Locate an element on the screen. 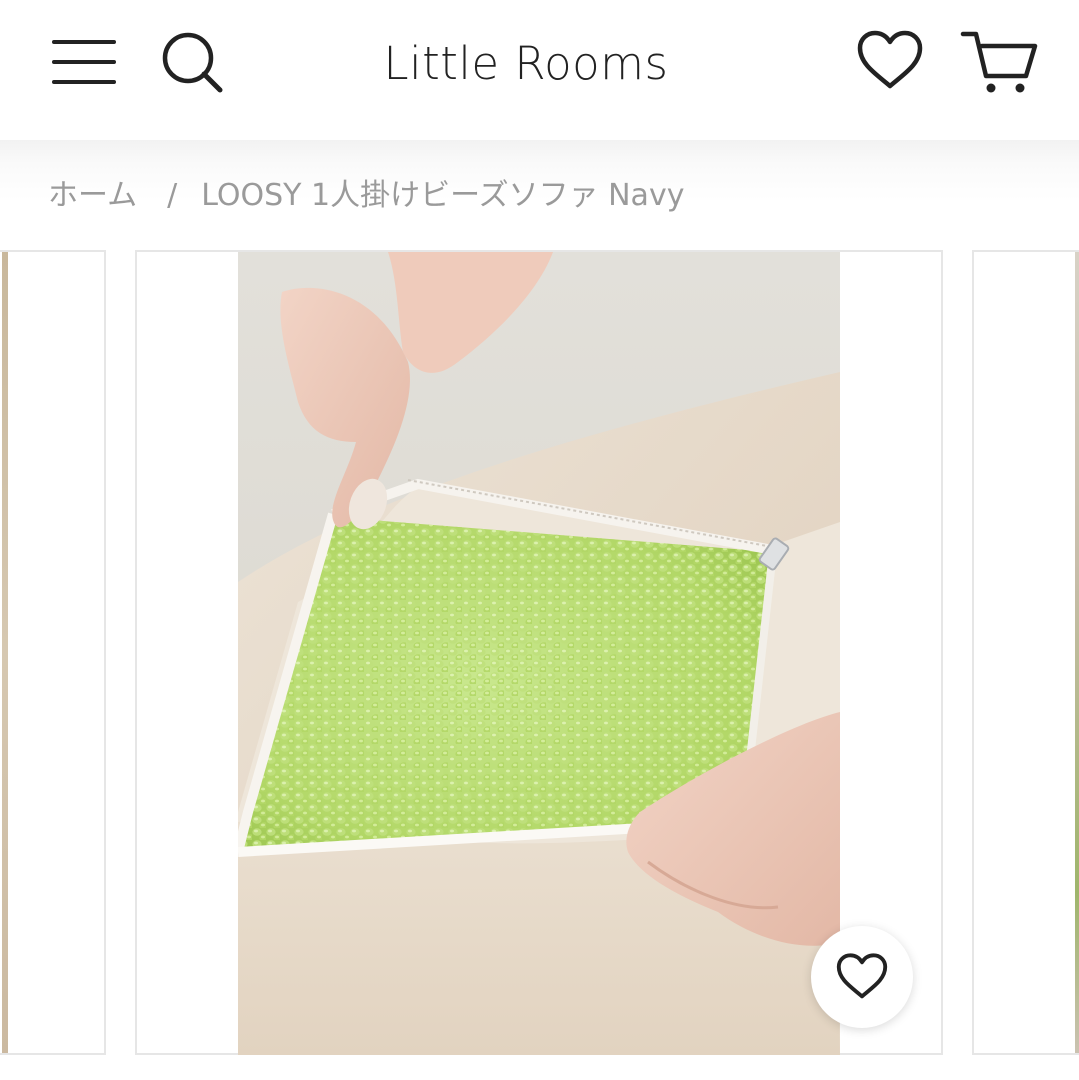  breadcrumb: ホーム / LOOSY 1人掛けビーズソファ Navy is located at coordinates (366, 196).